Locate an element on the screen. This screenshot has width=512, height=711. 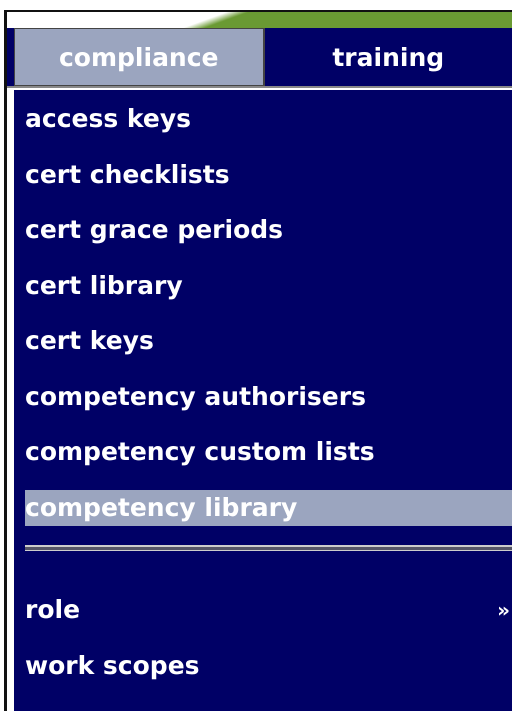
menu-item: competency authorisers is located at coordinates (268, 409).